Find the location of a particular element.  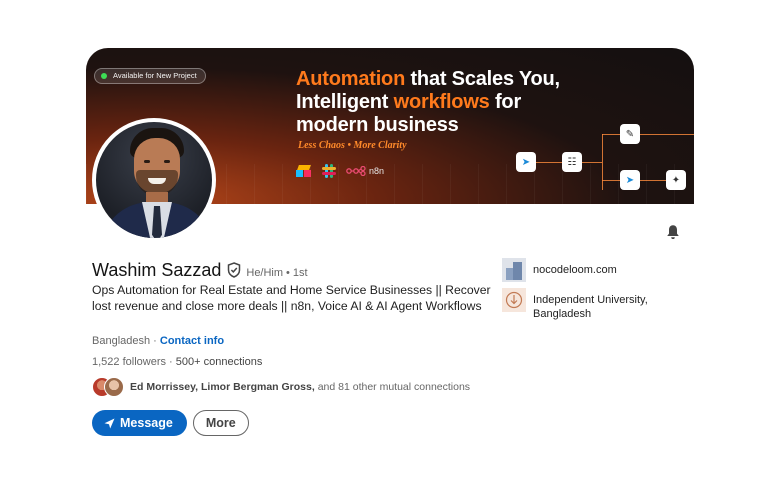

bell-icon is located at coordinates (673, 232).